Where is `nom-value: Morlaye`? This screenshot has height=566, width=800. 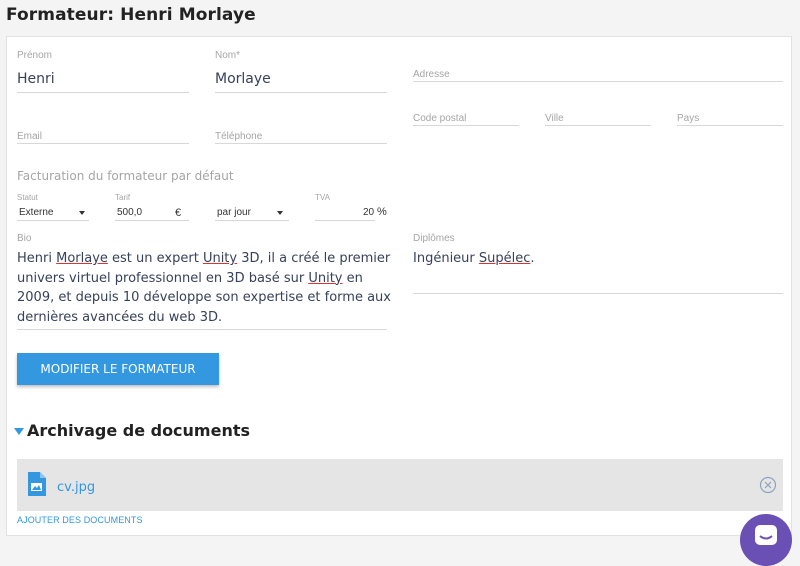
nom-value: Morlaye is located at coordinates (243, 79).